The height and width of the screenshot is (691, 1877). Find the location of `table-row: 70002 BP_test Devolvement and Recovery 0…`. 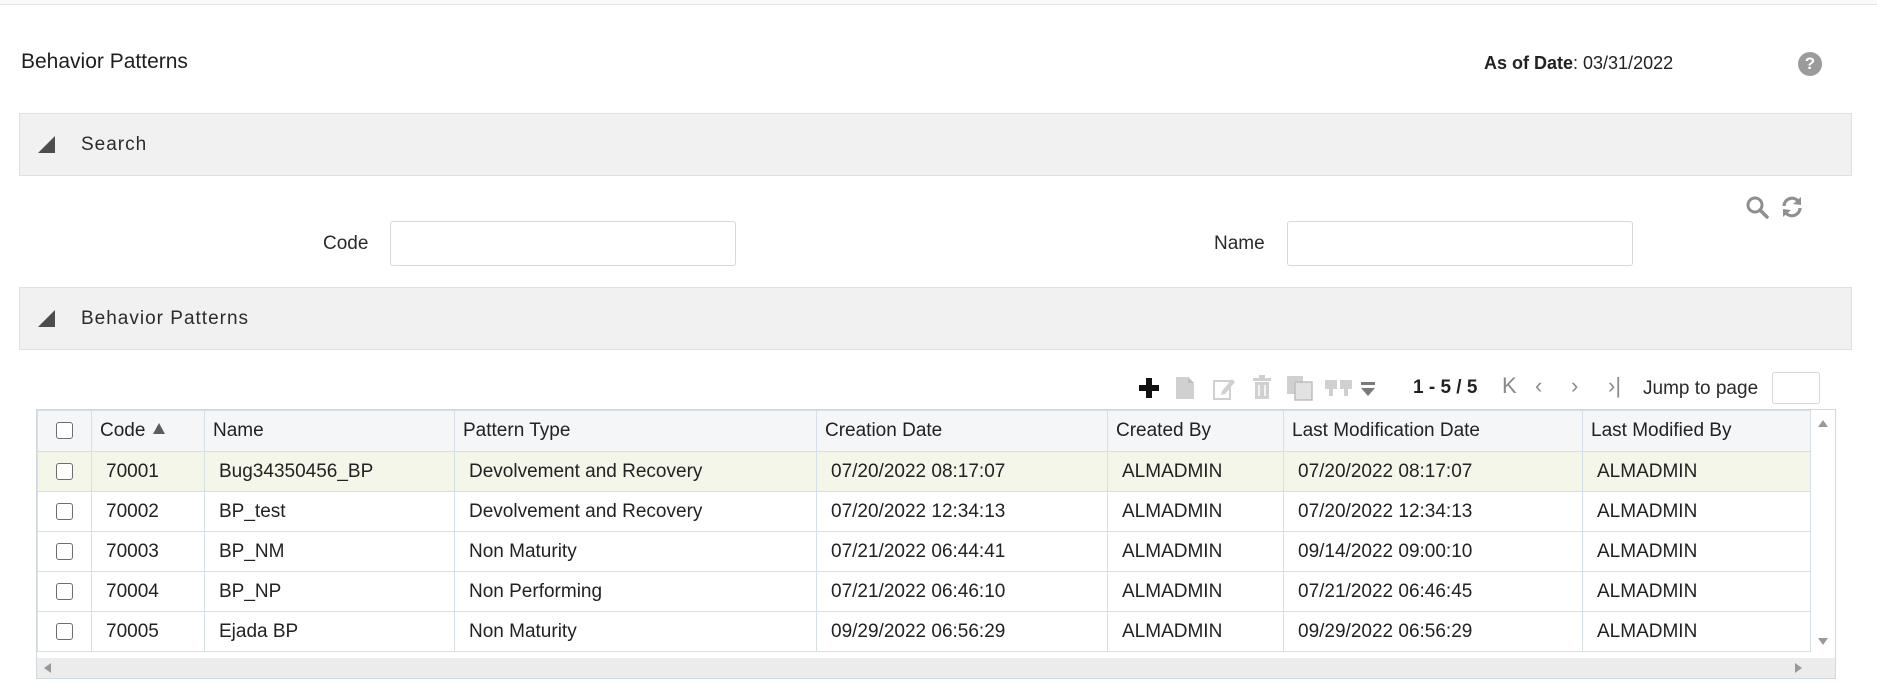

table-row: 70002 BP_test Devolvement and Recovery 0… is located at coordinates (924, 511).